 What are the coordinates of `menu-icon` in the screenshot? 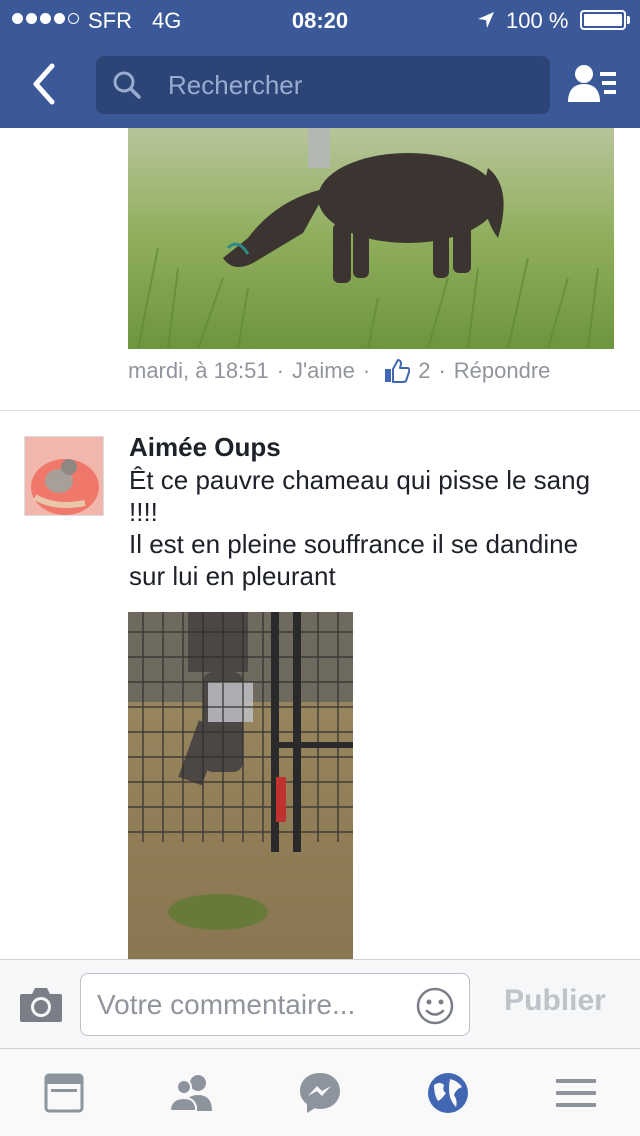 It's located at (576, 1093).